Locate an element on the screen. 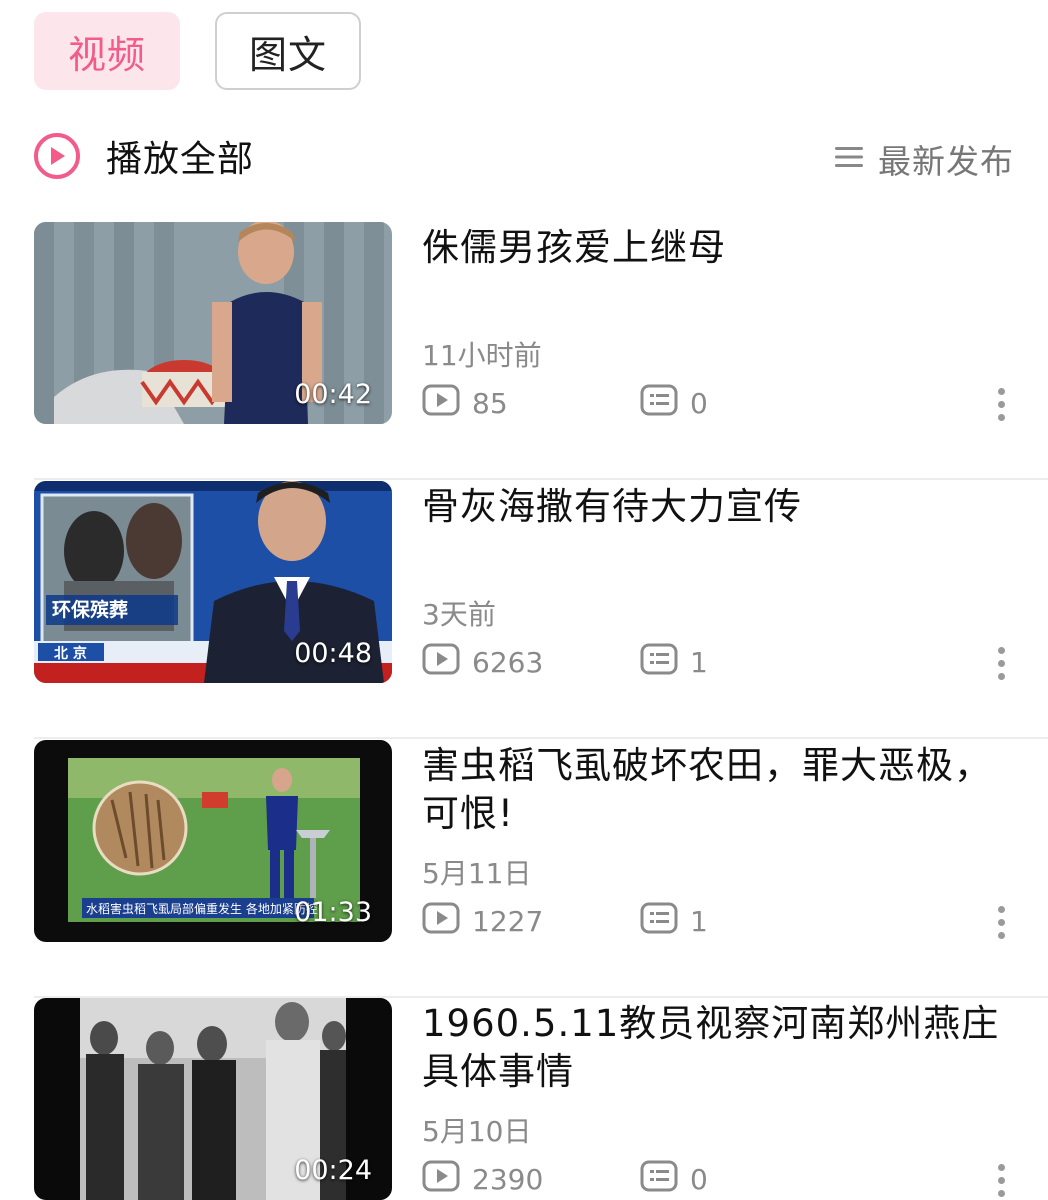  video-title: 害虫稻飞虱破坏农田，罪大恶极，可恨! is located at coordinates (717, 790).